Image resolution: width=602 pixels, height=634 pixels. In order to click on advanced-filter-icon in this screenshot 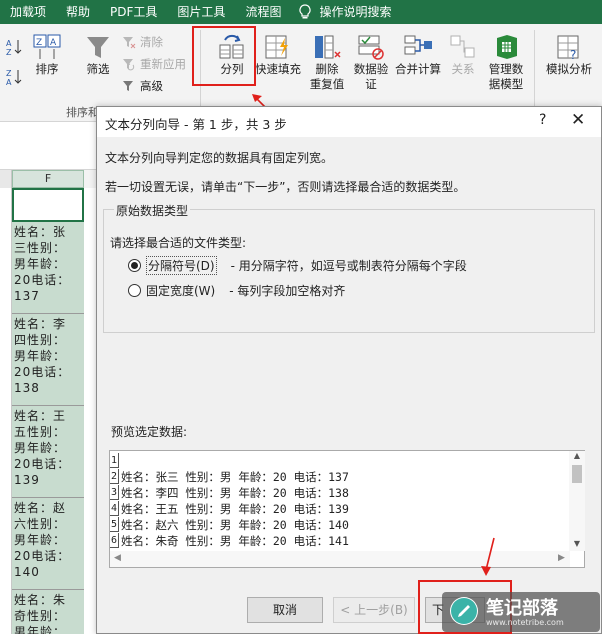, I will do `click(128, 86)`.